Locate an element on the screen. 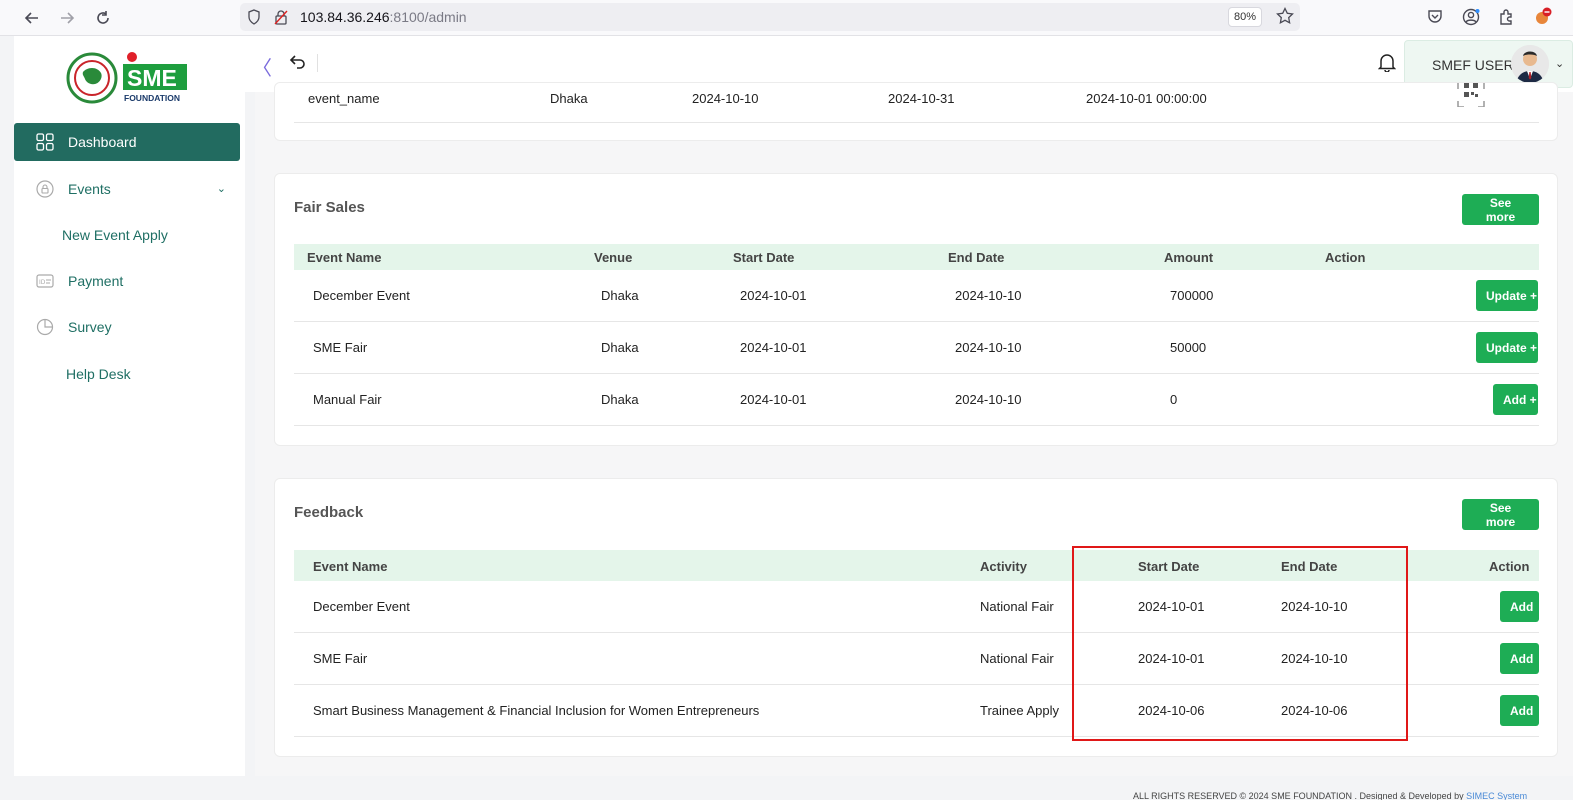 This screenshot has height=800, width=1573. column-header: Start Date is located at coordinates (764, 257).